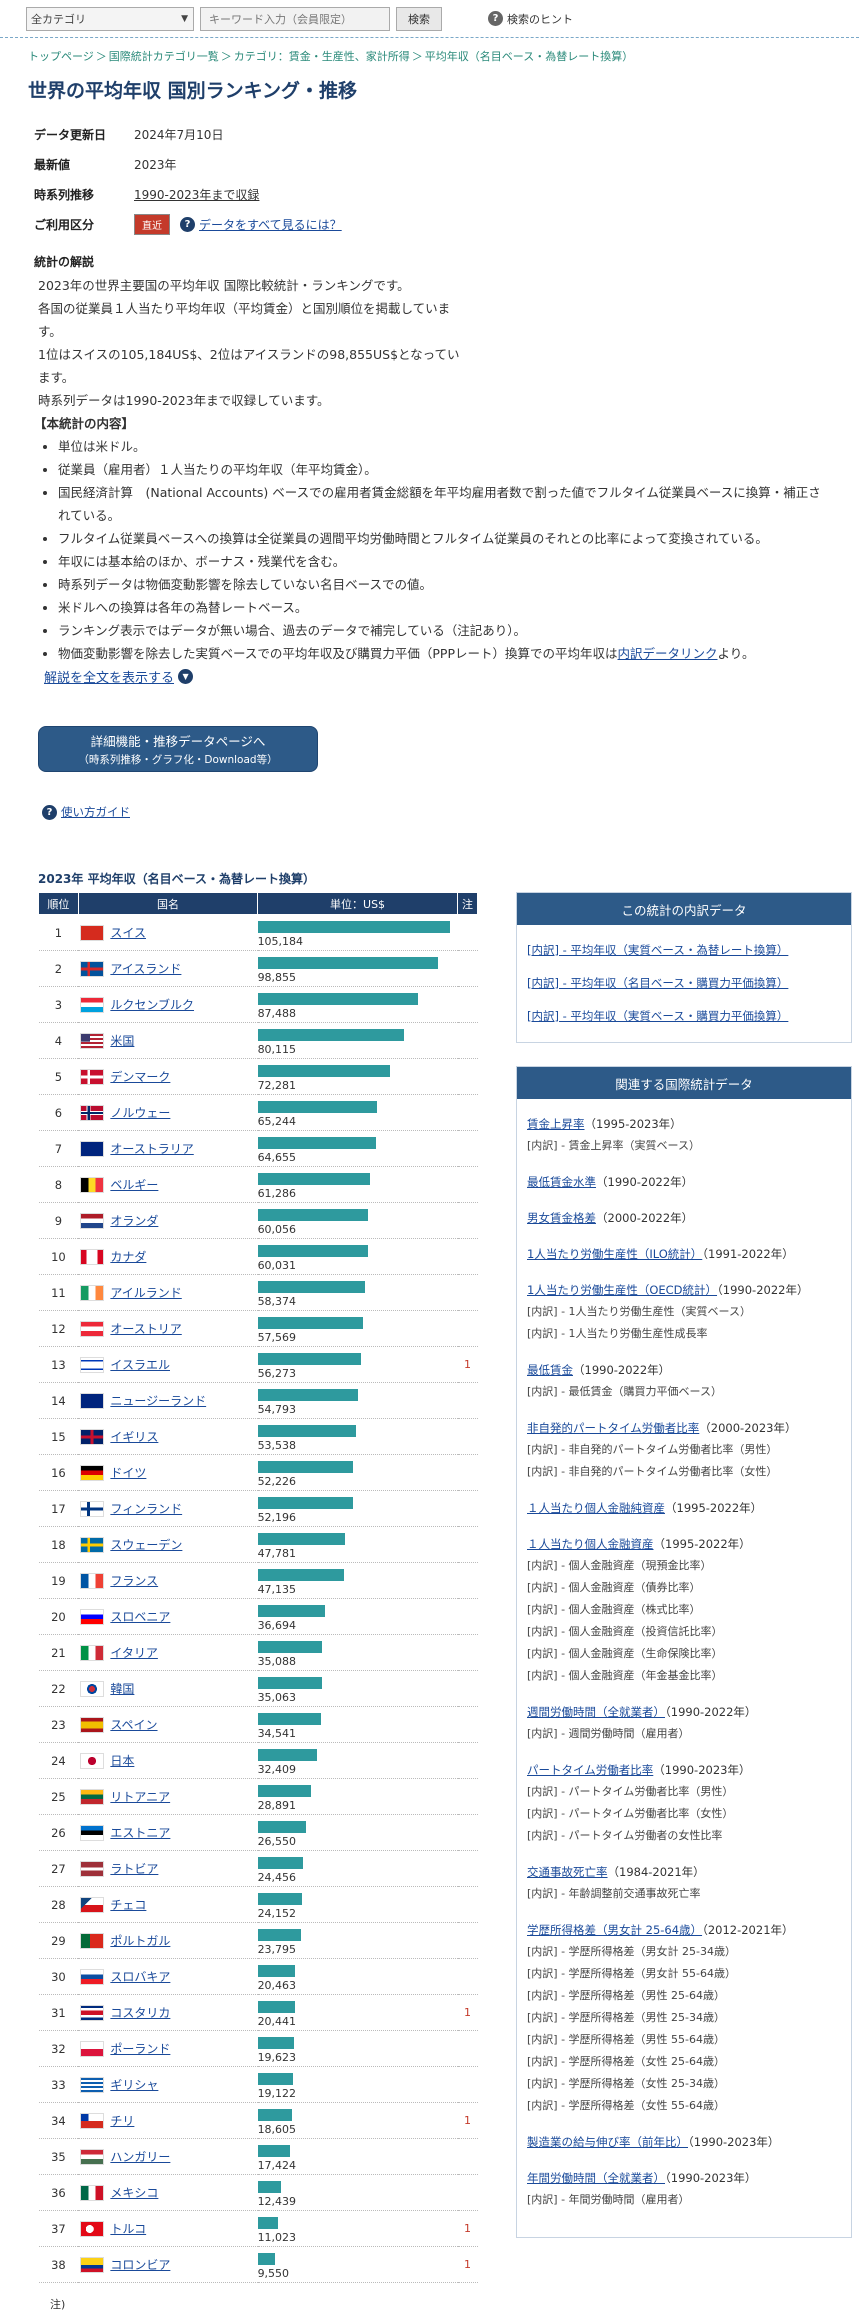 Image resolution: width=859 pixels, height=2312 pixels. What do you see at coordinates (140, 2049) in the screenshot?
I see `country-link: ポーランド` at bounding box center [140, 2049].